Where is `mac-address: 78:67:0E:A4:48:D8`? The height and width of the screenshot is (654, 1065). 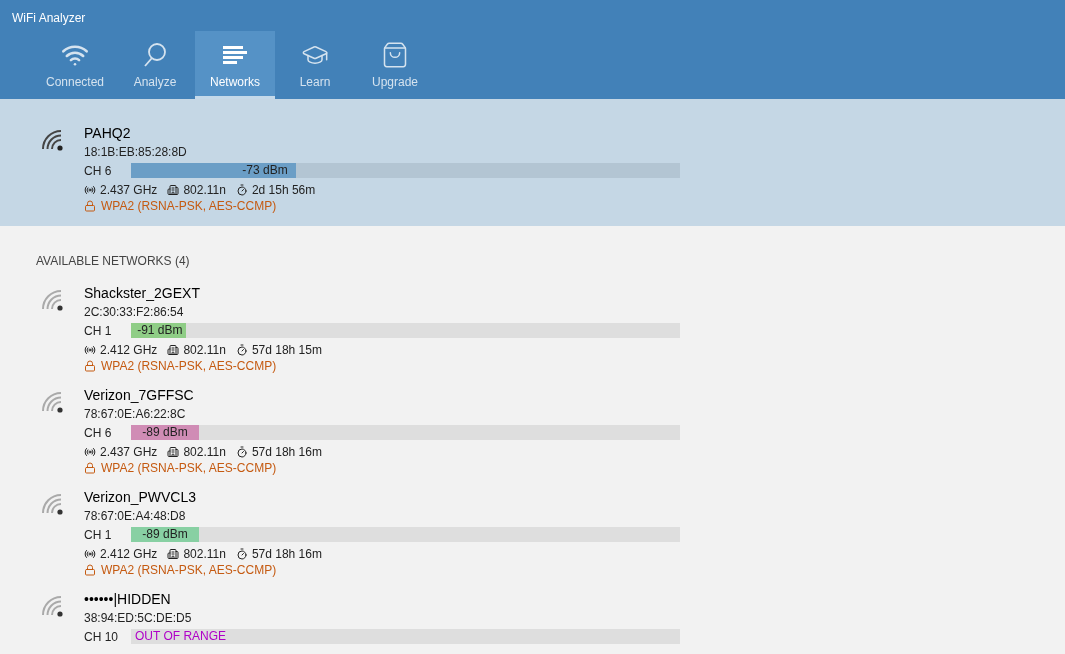 mac-address: 78:67:0E:A4:48:D8 is located at coordinates (135, 516).